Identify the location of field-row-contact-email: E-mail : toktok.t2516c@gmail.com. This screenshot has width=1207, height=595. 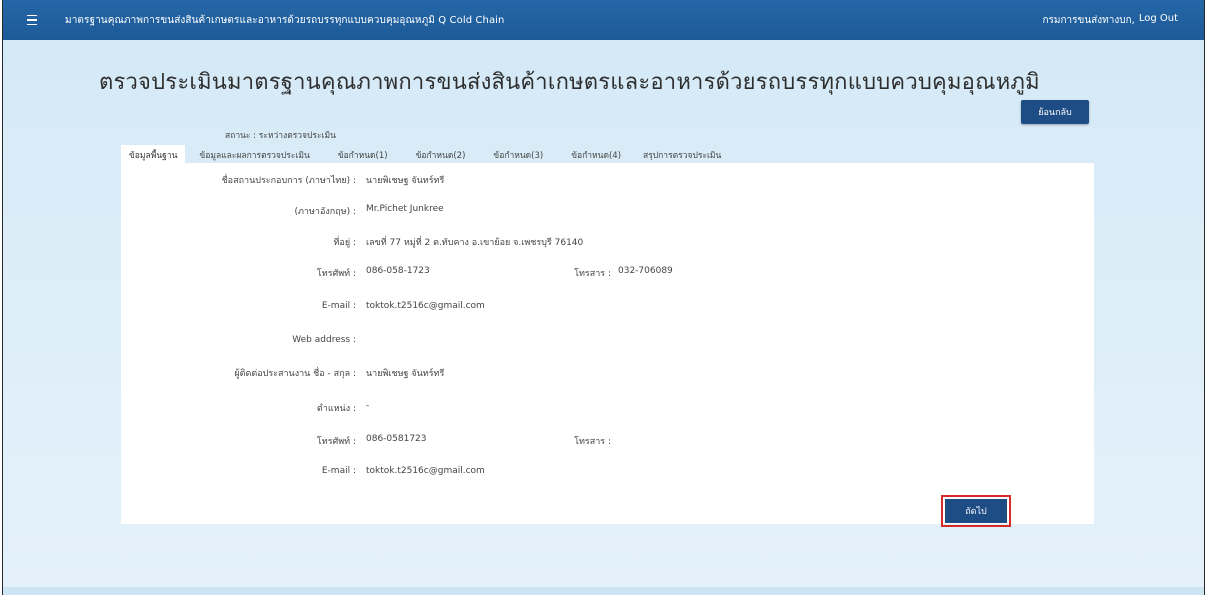
(607, 473).